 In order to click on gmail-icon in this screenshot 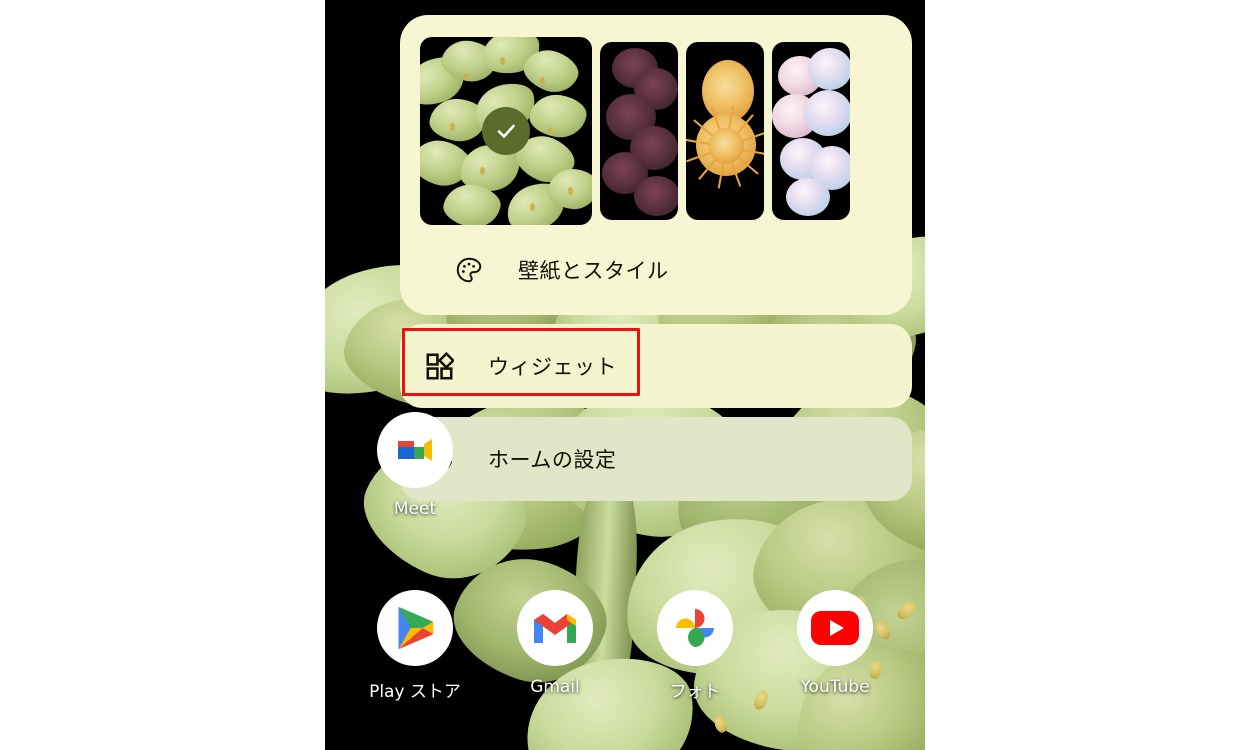, I will do `click(555, 628)`.